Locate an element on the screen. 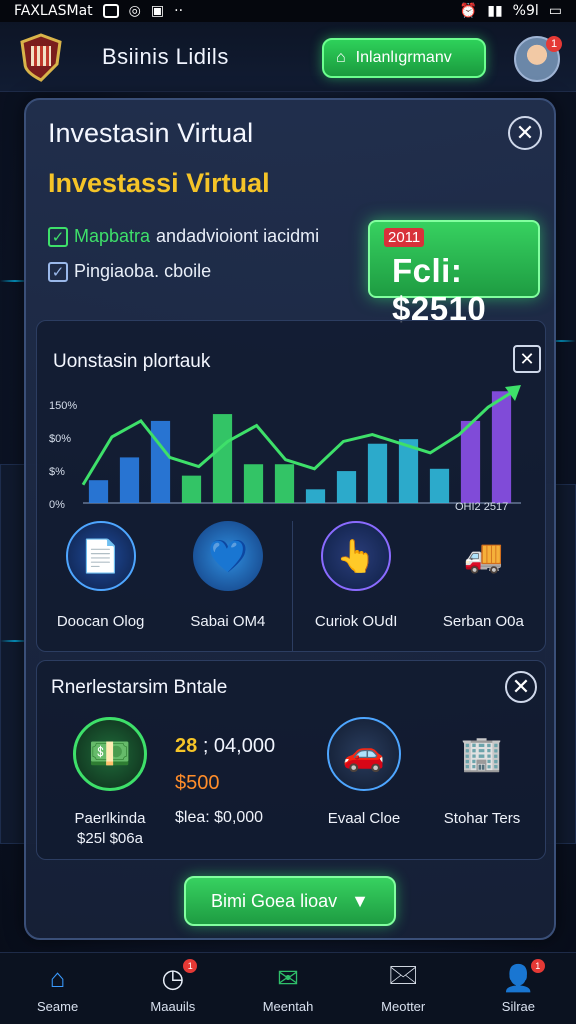 This screenshot has width=576, height=1024. app-header: Bsiinis Lidils ⌂ Inlanlıgrmanv 1 is located at coordinates (288, 57).